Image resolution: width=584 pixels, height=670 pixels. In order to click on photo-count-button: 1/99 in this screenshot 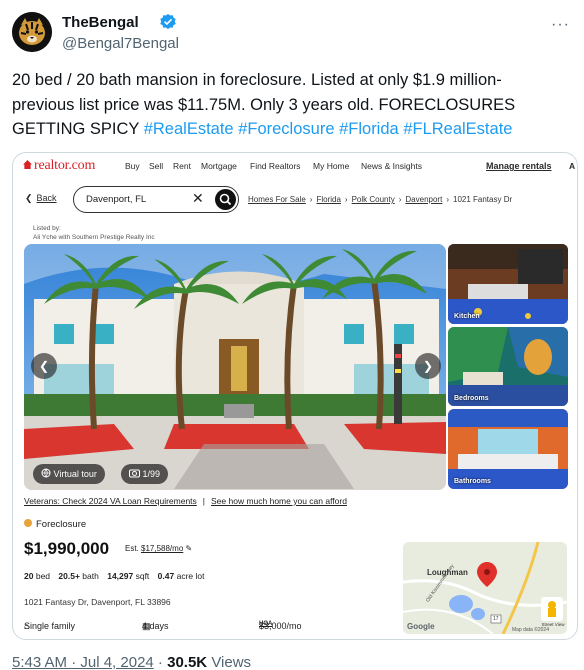, I will do `click(145, 474)`.